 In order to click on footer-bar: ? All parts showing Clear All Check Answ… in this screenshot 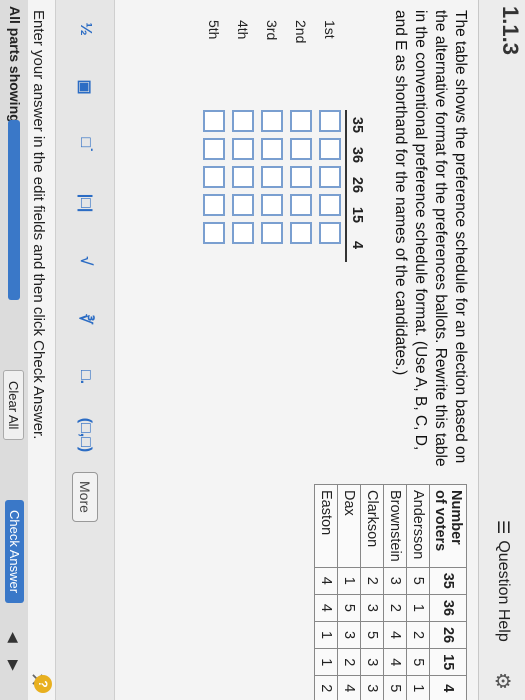, I will do `click(26, 350)`.